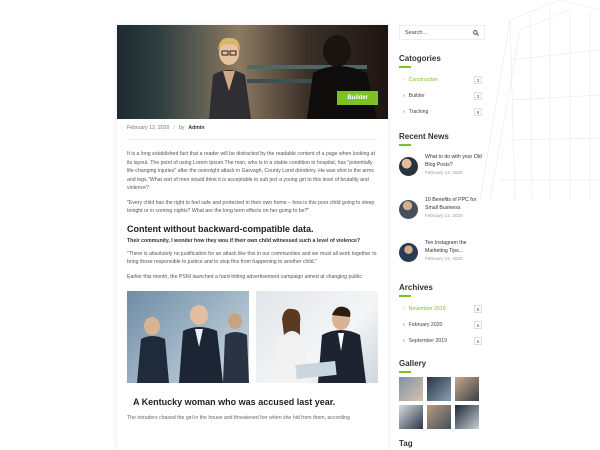 Image resolution: width=600 pixels, height=450 pixels. Describe the element at coordinates (148, 128) in the screenshot. I see `post-date: February 12, 2020` at that location.